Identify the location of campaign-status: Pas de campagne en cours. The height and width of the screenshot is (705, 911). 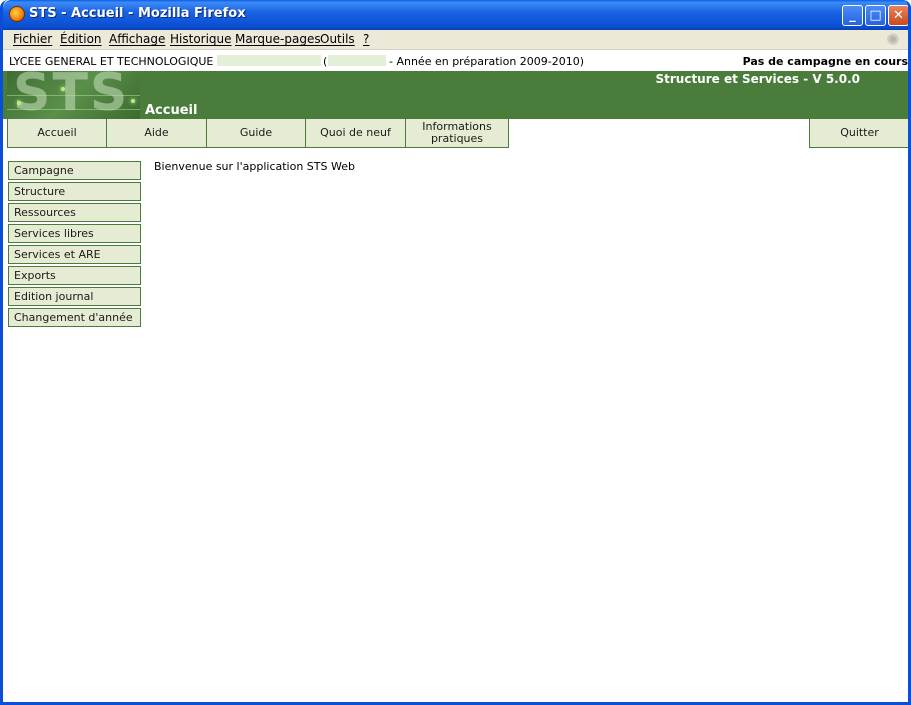
(825, 61).